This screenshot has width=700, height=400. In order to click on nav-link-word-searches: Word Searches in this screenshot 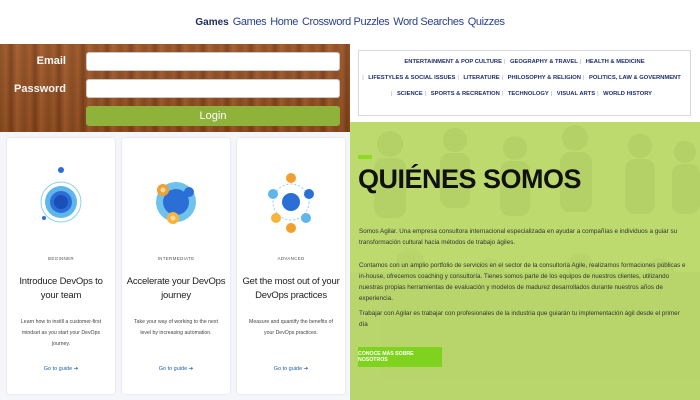, I will do `click(428, 22)`.